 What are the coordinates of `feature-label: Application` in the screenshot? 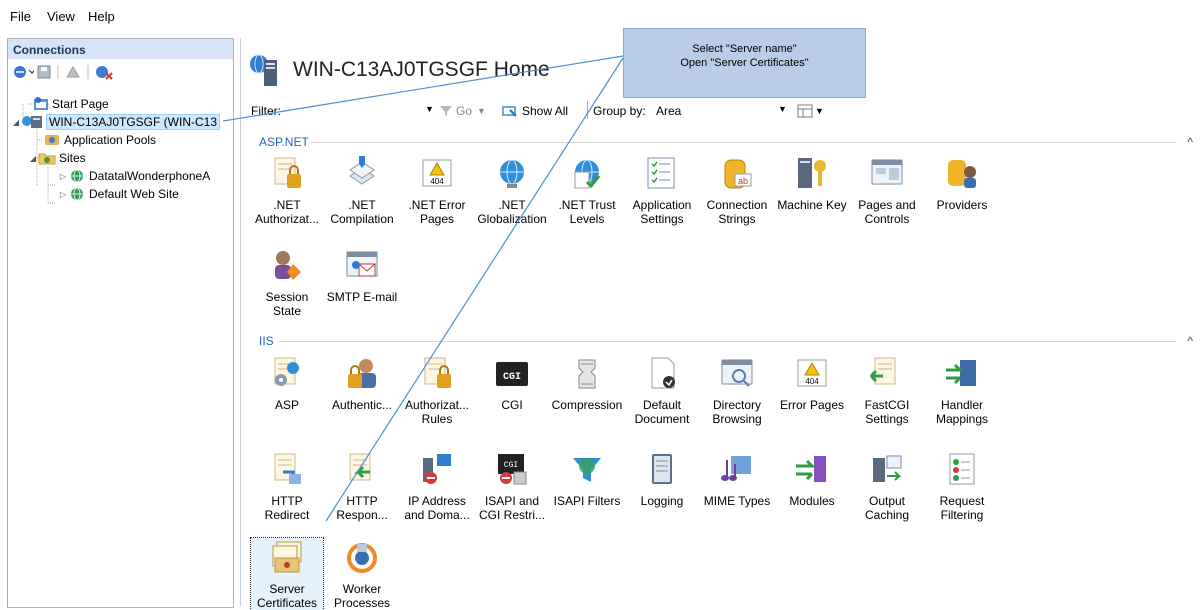 It's located at (662, 205).